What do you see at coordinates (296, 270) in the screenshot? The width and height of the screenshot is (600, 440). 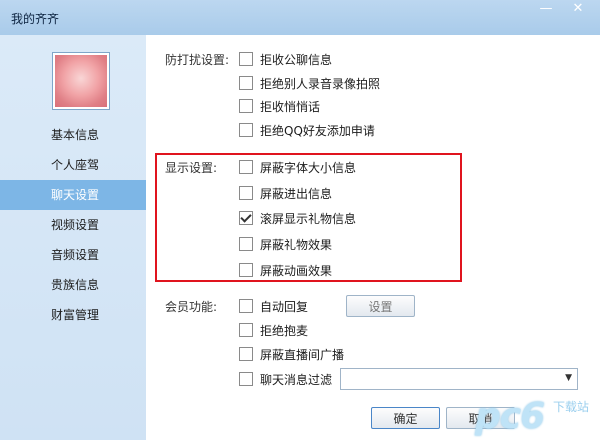 I see `option-label: 屏蔽动画效果` at bounding box center [296, 270].